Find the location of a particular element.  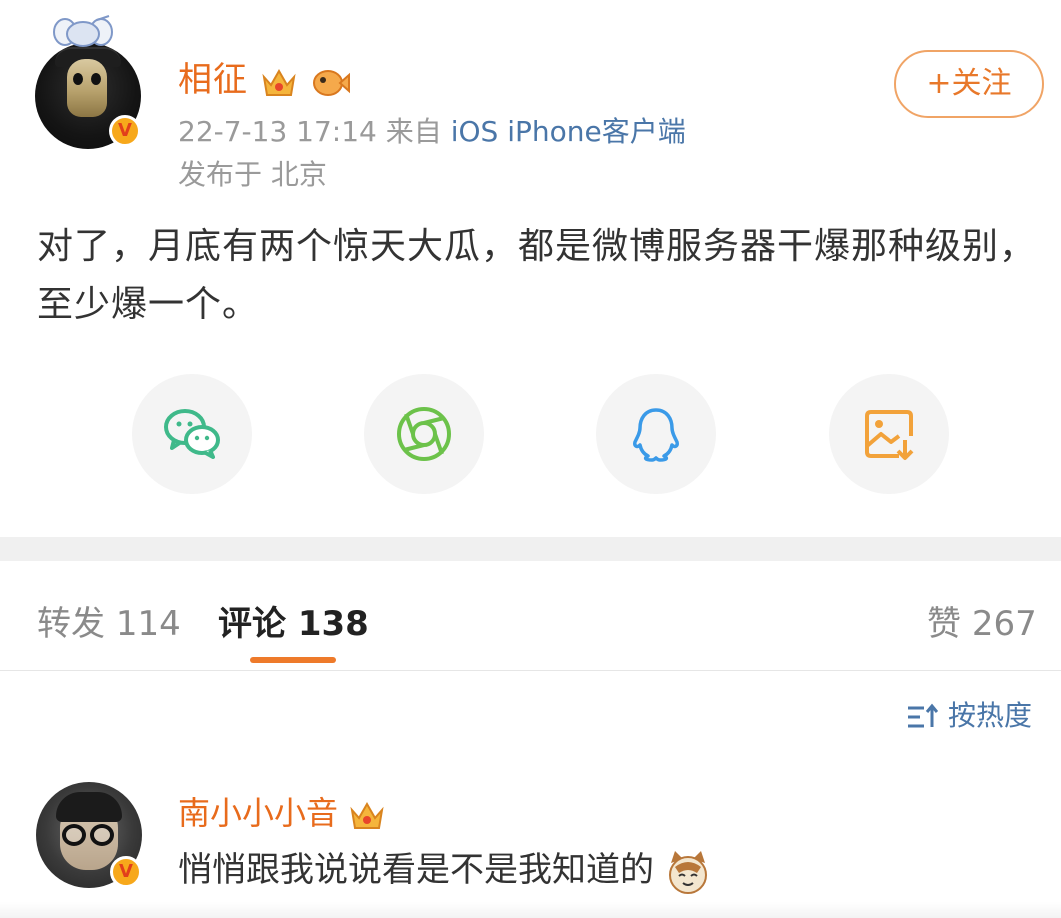

author-name-text: 相征 is located at coordinates (213, 80).